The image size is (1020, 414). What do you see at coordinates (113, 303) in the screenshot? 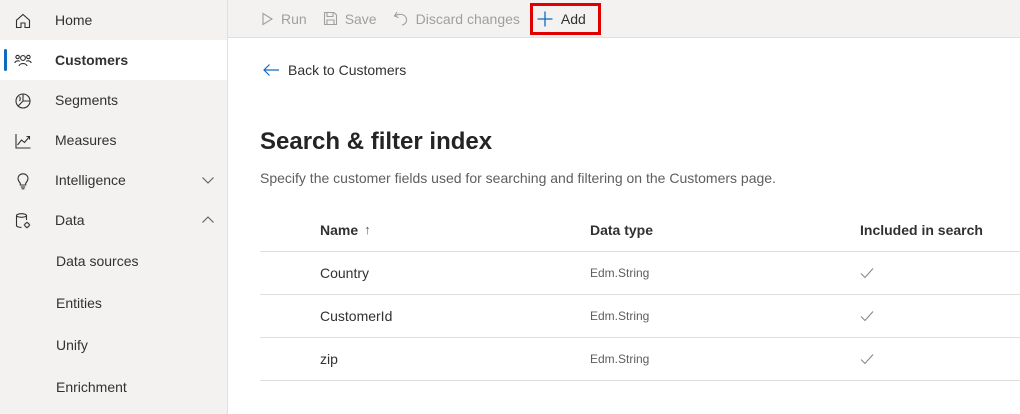
I see `sidebar-subitem-entities: Entities` at bounding box center [113, 303].